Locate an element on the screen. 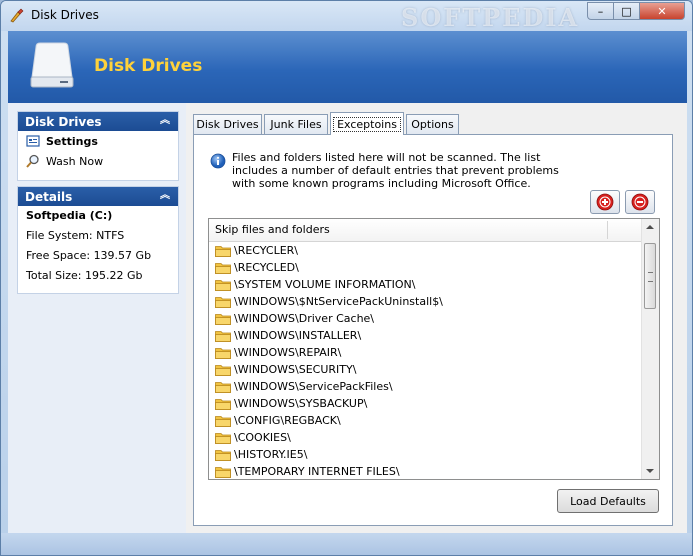  tab-label: Options is located at coordinates (432, 124).